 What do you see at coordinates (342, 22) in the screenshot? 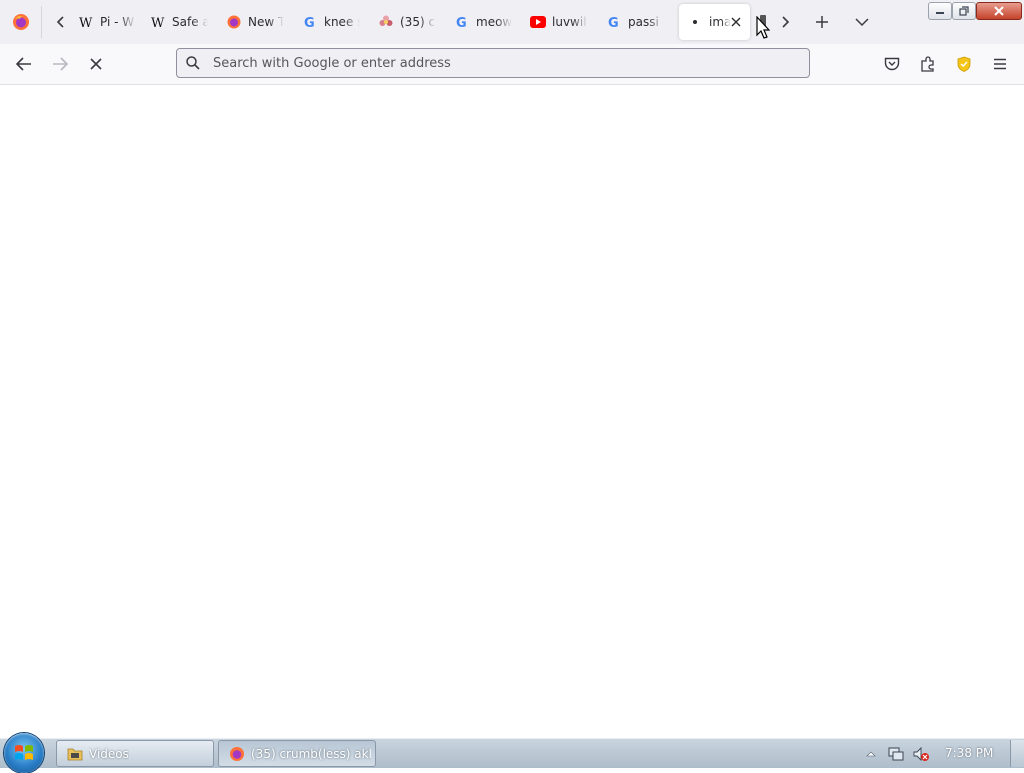
I see `tab-title: knee s` at bounding box center [342, 22].